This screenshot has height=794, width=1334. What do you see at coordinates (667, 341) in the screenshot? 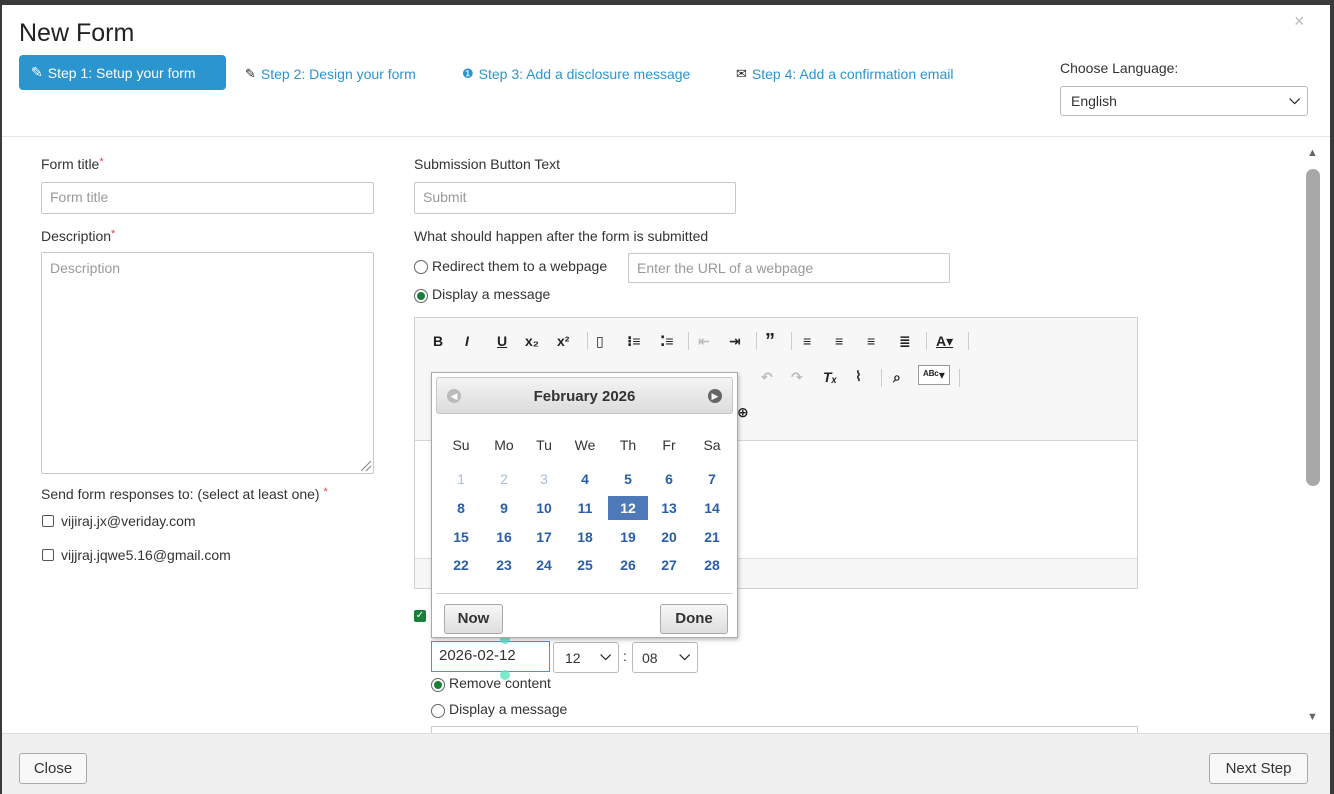
I see `bulleted-list-icon: ⁚≡` at bounding box center [667, 341].